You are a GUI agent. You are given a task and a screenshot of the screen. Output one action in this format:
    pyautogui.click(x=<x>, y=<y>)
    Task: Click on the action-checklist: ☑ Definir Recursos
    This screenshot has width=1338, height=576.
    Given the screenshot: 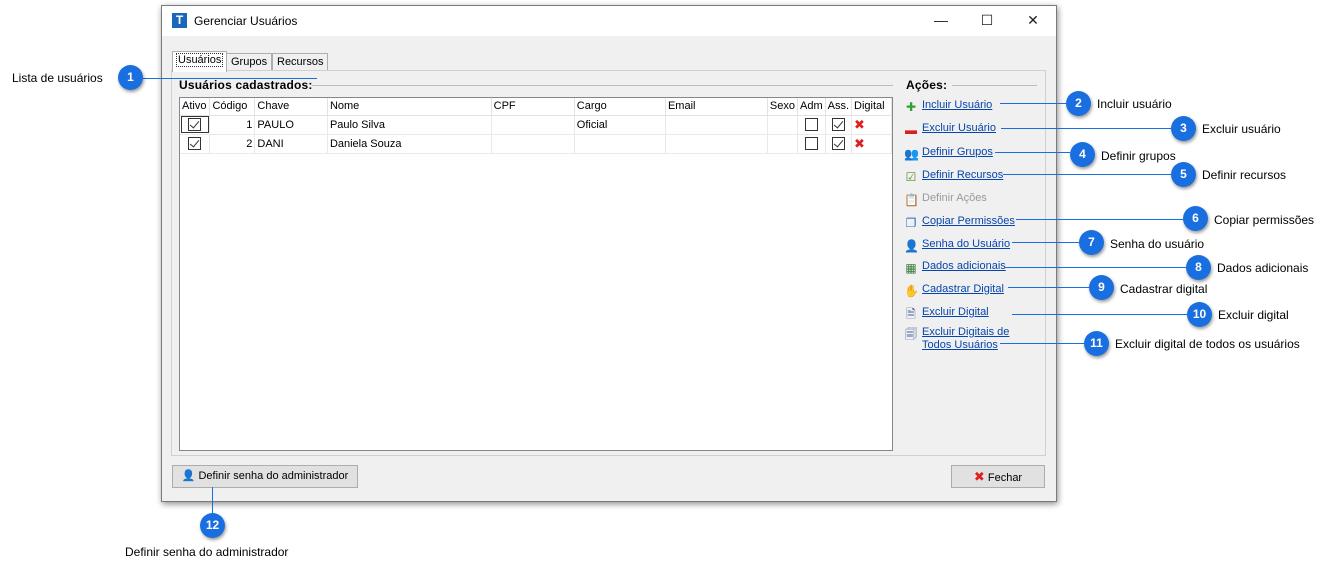 What is the action you would take?
    pyautogui.click(x=954, y=177)
    